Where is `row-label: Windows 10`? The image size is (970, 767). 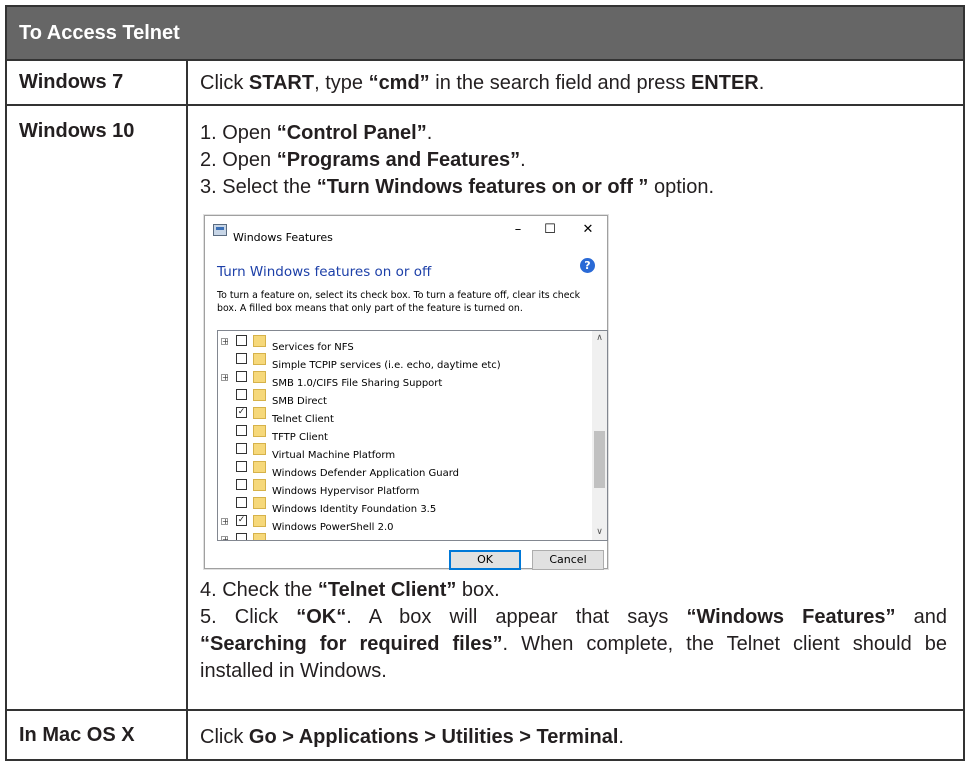
row-label: Windows 10 is located at coordinates (97, 407).